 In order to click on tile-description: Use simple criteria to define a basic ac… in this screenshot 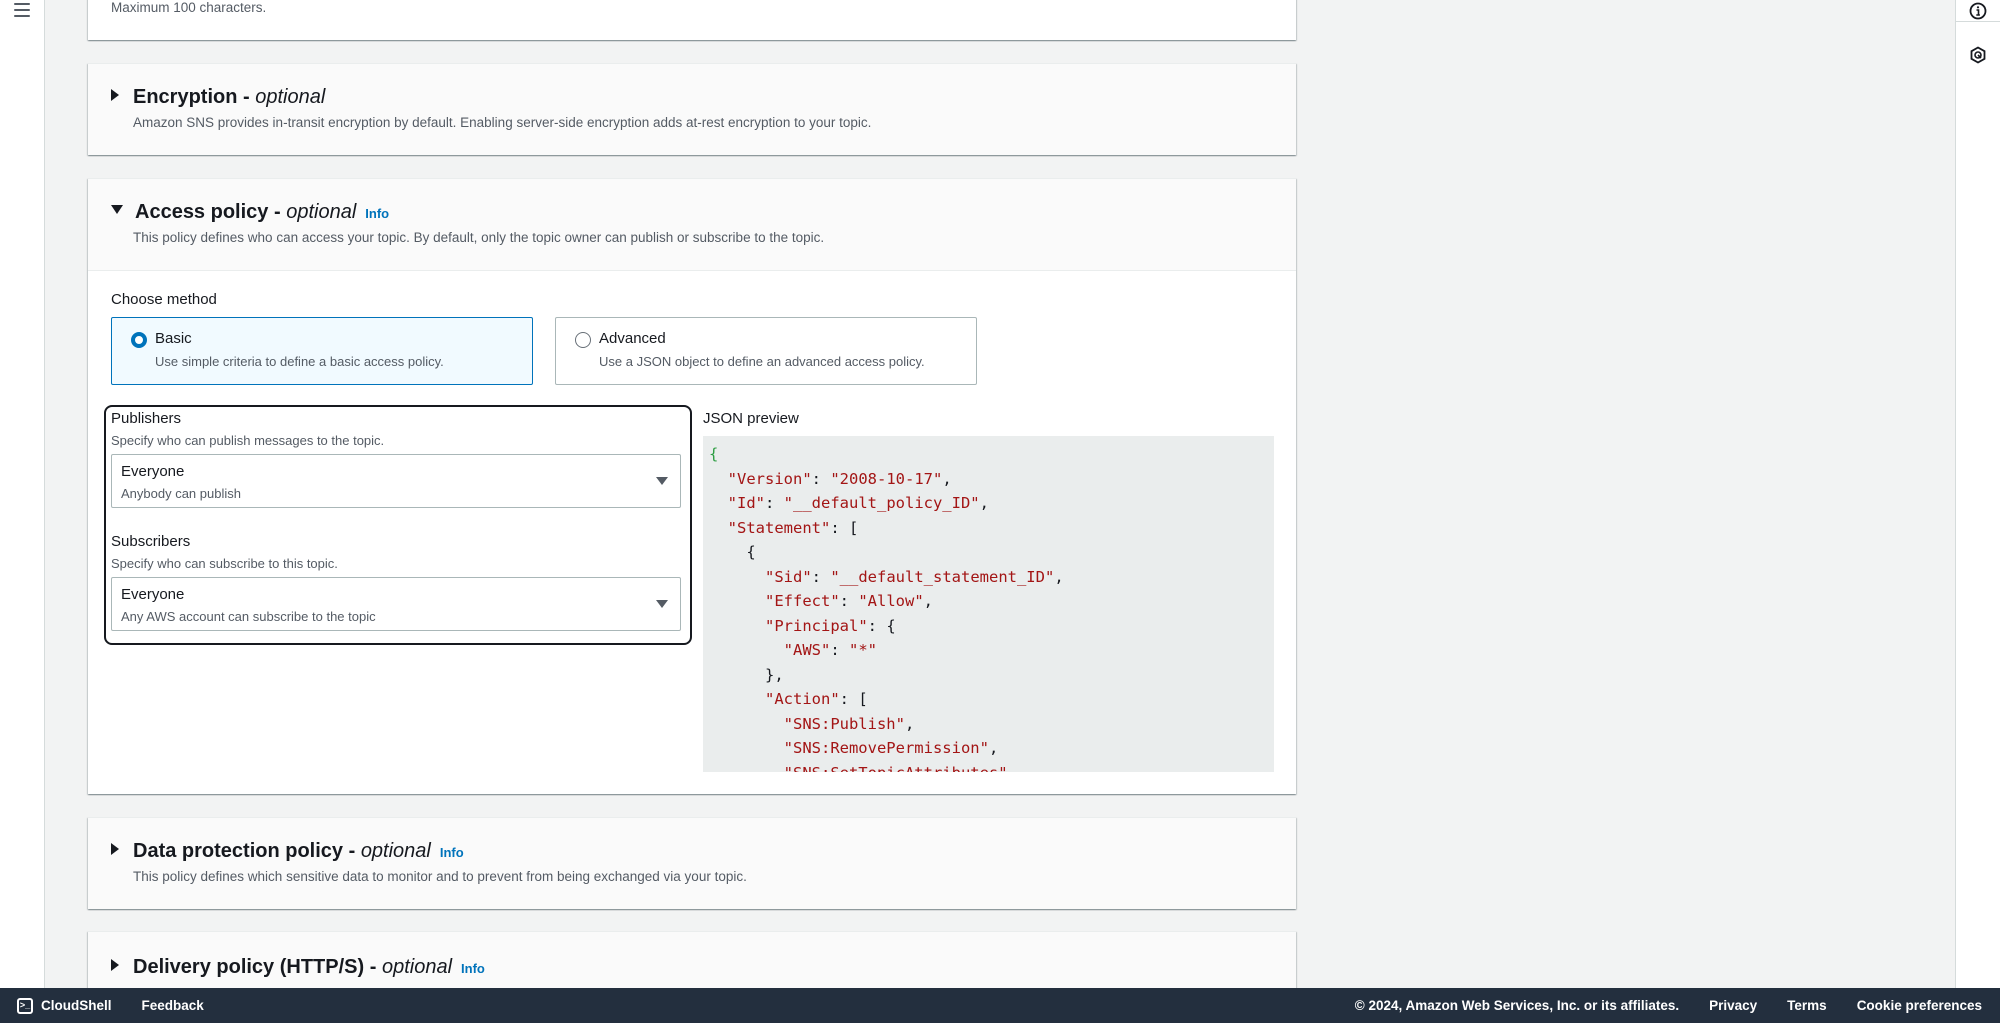, I will do `click(299, 361)`.